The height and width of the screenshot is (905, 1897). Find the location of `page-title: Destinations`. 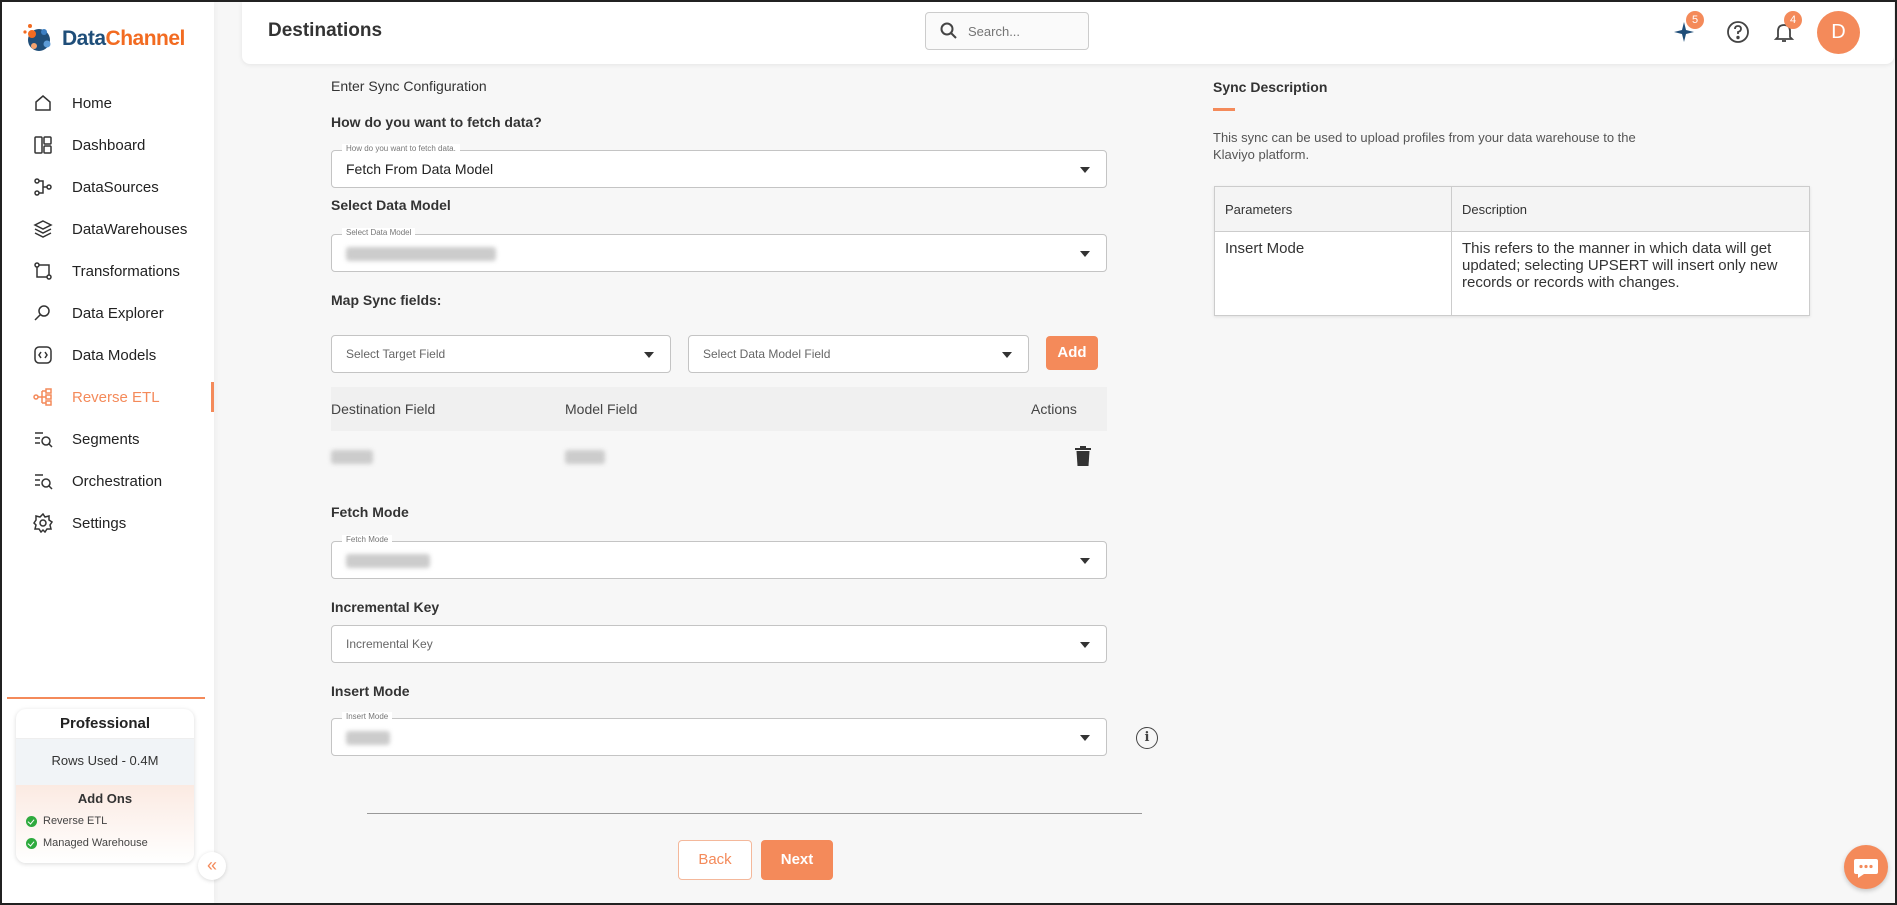

page-title: Destinations is located at coordinates (325, 30).